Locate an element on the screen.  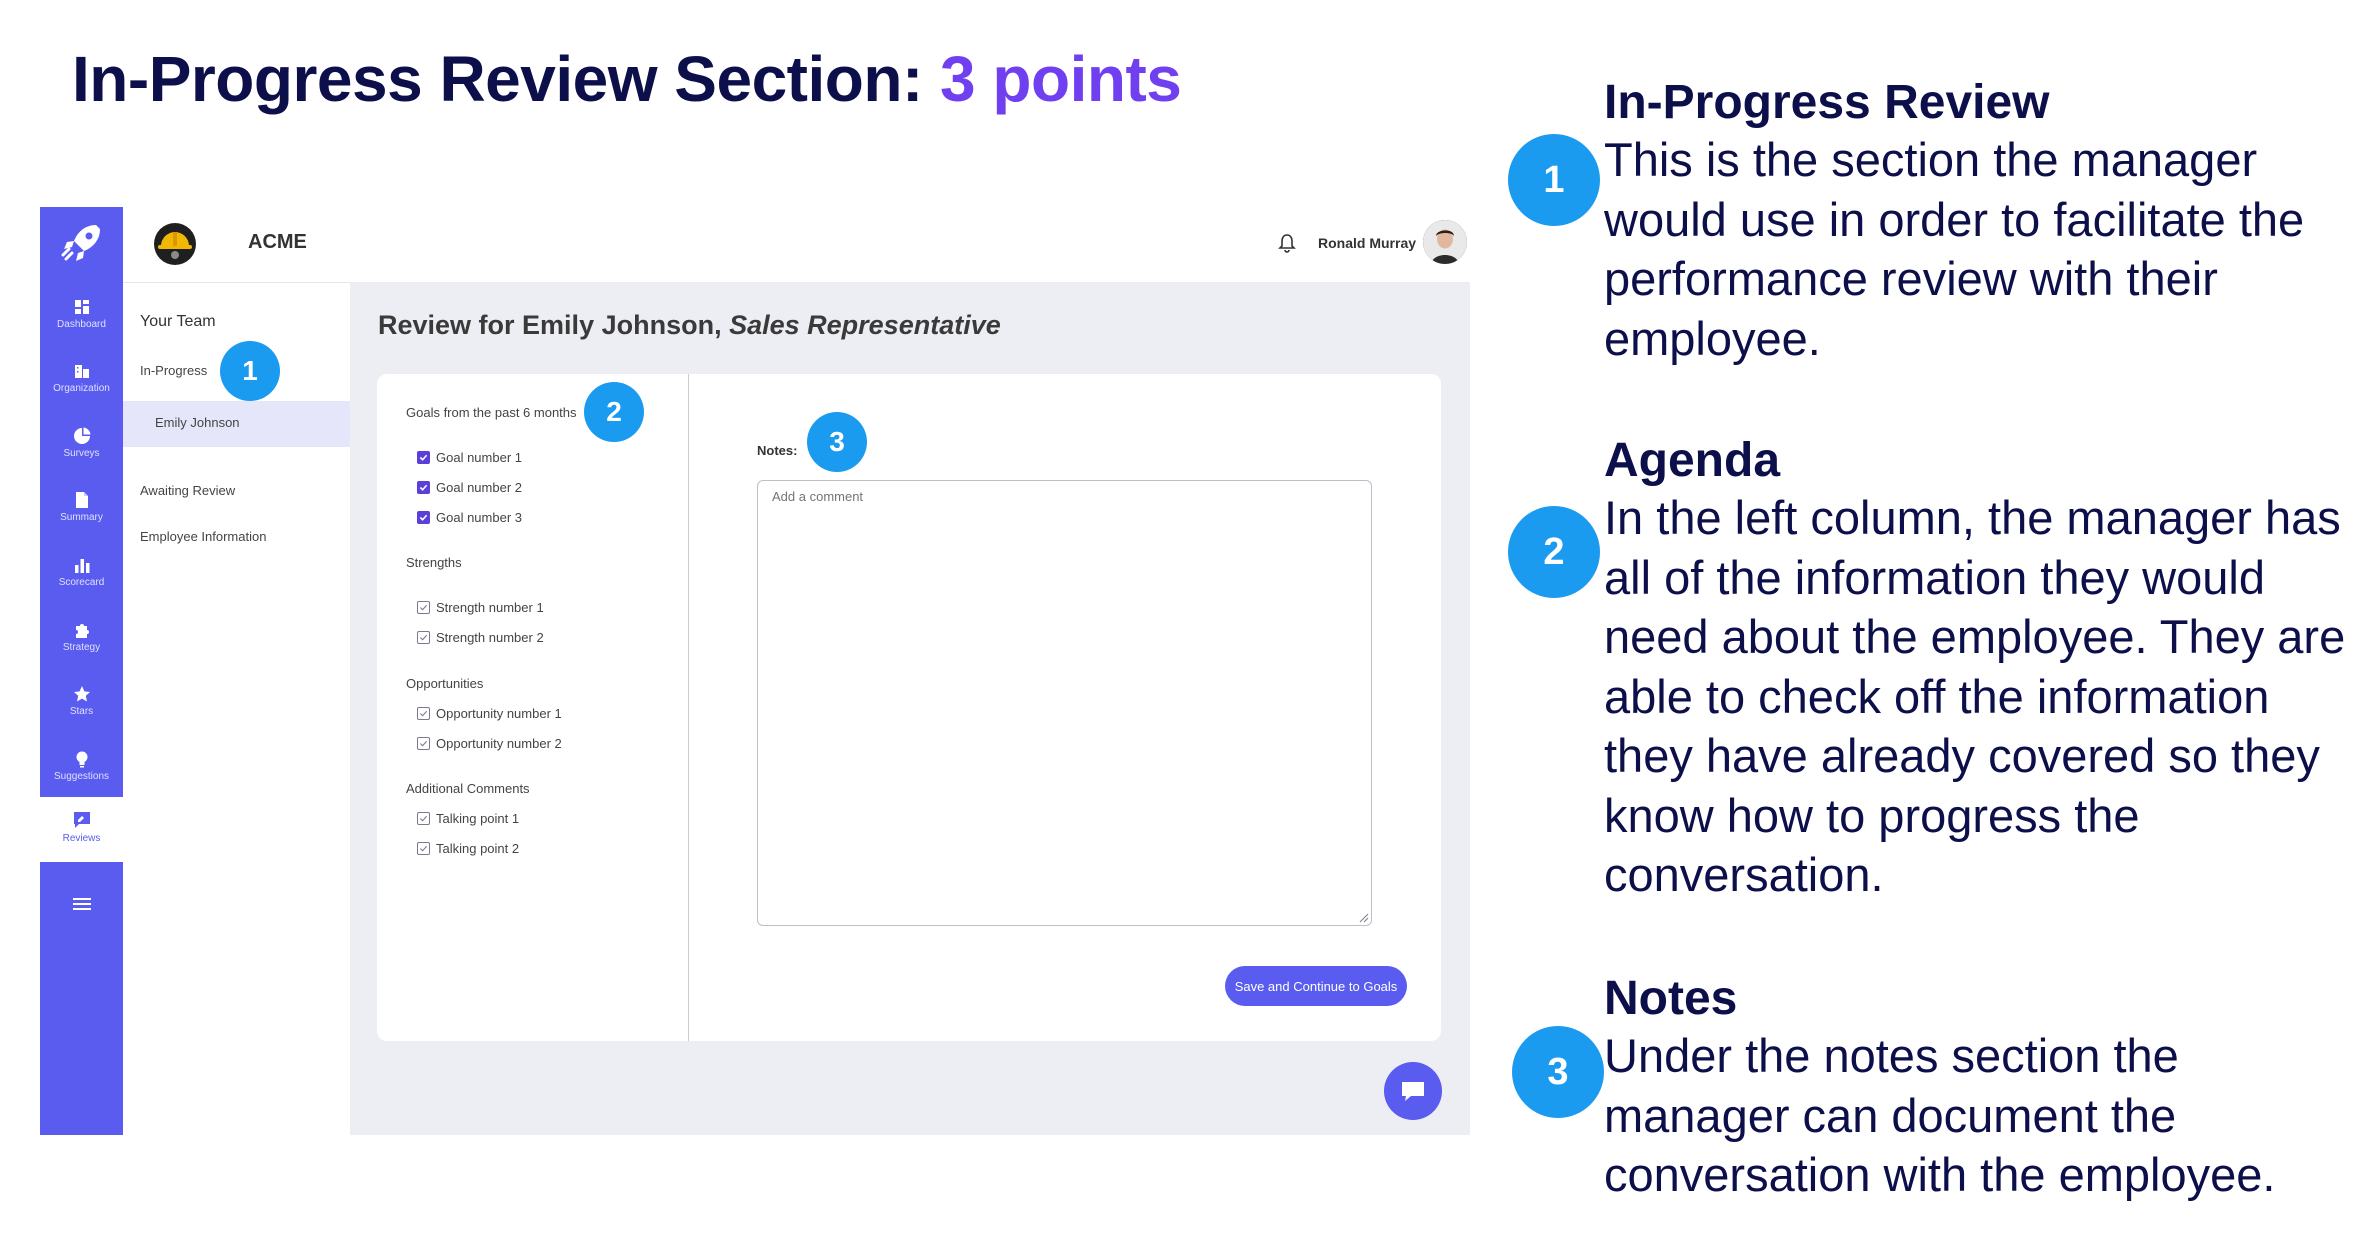
organization-icon is located at coordinates (81, 371).